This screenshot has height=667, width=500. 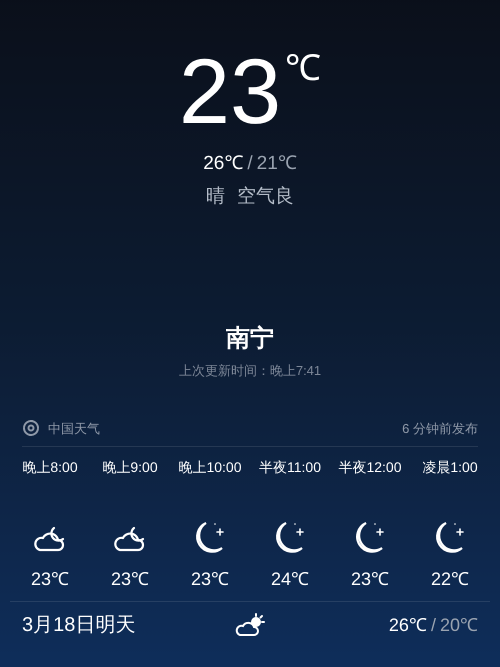 What do you see at coordinates (370, 467) in the screenshot?
I see `hour-label: 半夜12:00` at bounding box center [370, 467].